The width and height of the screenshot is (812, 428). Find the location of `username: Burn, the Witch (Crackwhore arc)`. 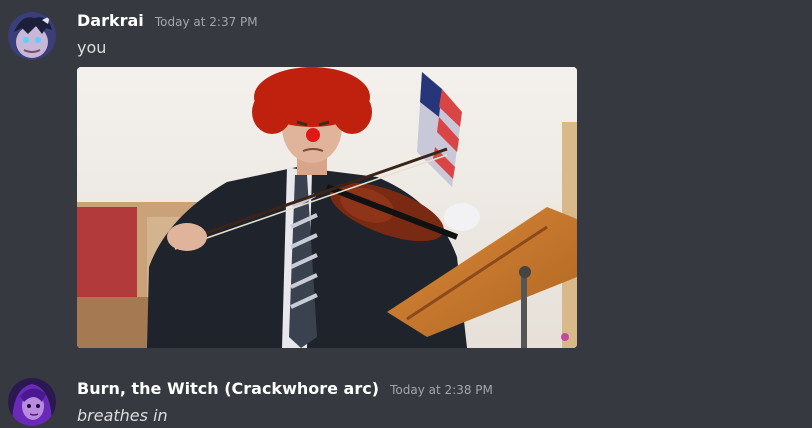

username: Burn, the Witch (Crackwhore arc) is located at coordinates (228, 388).